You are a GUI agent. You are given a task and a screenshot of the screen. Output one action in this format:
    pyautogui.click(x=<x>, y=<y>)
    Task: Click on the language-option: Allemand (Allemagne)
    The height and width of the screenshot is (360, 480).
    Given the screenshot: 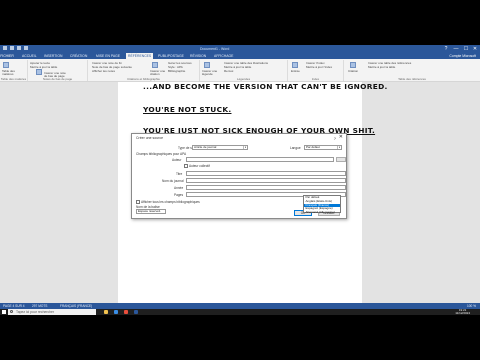 What is the action you would take?
    pyautogui.click(x=322, y=213)
    